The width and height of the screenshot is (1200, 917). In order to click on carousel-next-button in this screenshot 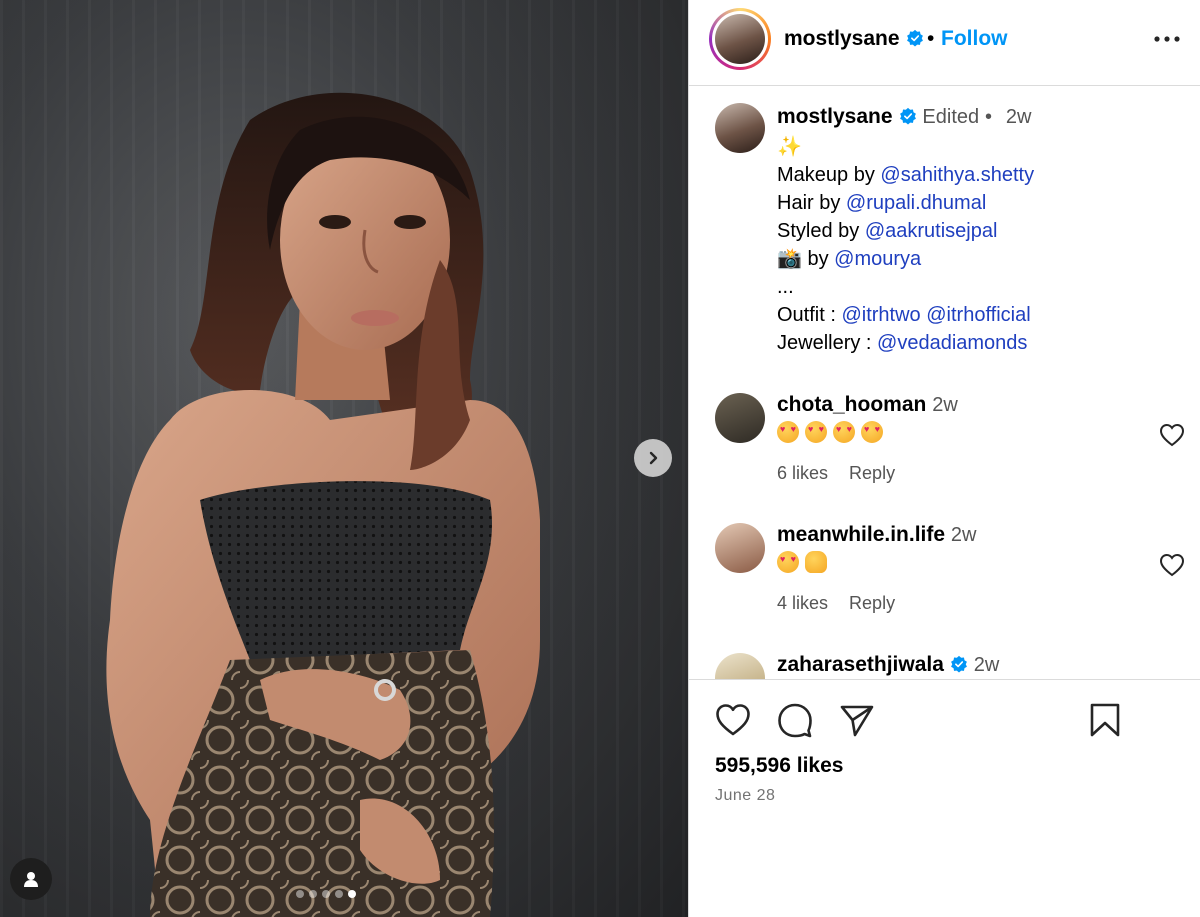, I will do `click(653, 458)`.